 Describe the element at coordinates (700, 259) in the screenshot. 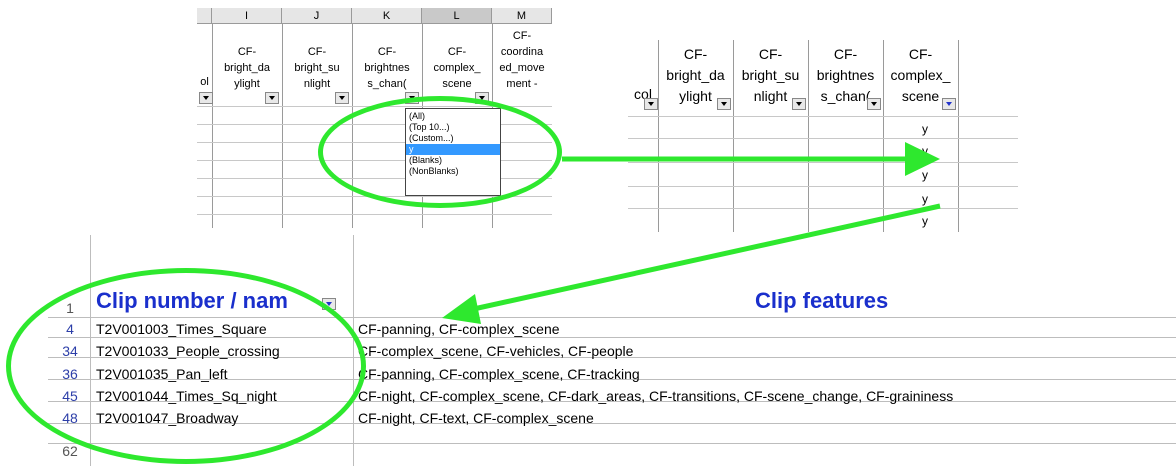

I see `arrow-diagonal` at that location.